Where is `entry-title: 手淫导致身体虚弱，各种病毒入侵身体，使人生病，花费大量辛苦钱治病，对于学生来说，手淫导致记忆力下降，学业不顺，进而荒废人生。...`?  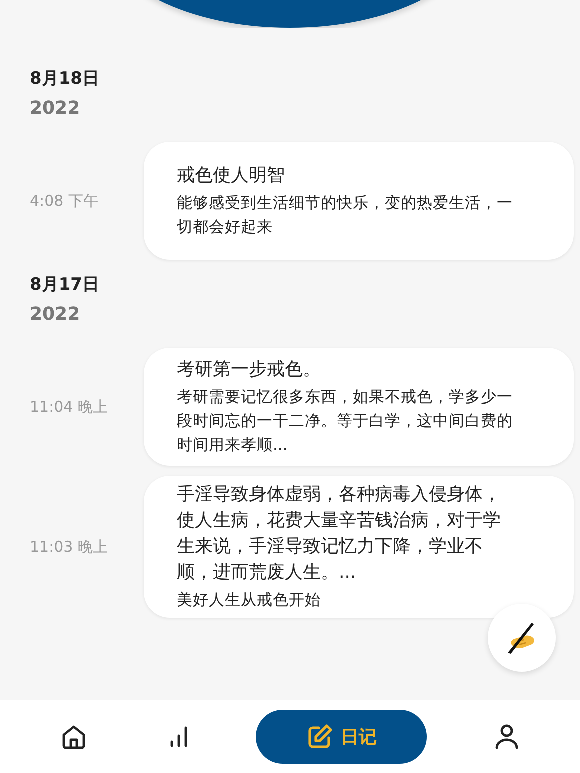 entry-title: 手淫导致身体虚弱，各种病毒入侵身体，使人生病，花费大量辛苦钱治病，对于学生来说，手淫导致记忆力下降，学业不顺，进而荒废人生。... is located at coordinates (339, 534).